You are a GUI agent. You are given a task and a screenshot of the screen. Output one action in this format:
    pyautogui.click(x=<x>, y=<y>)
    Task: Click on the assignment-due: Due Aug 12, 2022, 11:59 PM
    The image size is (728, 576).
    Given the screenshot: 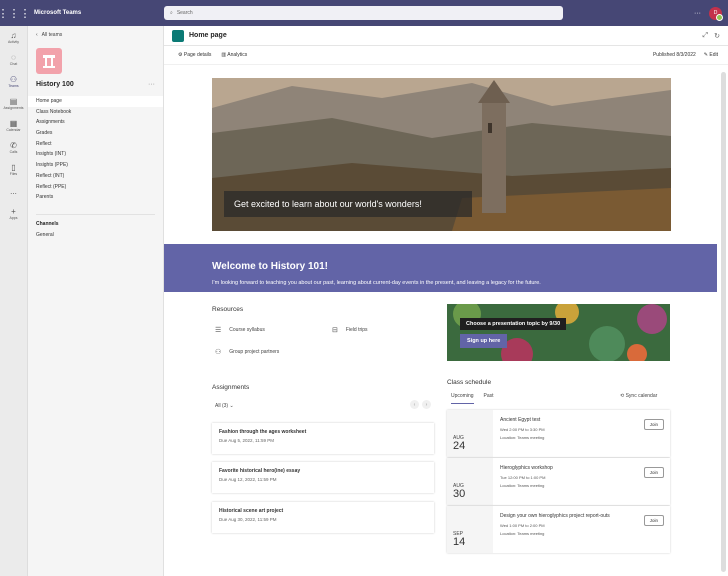 What is the action you would take?
    pyautogui.click(x=248, y=479)
    